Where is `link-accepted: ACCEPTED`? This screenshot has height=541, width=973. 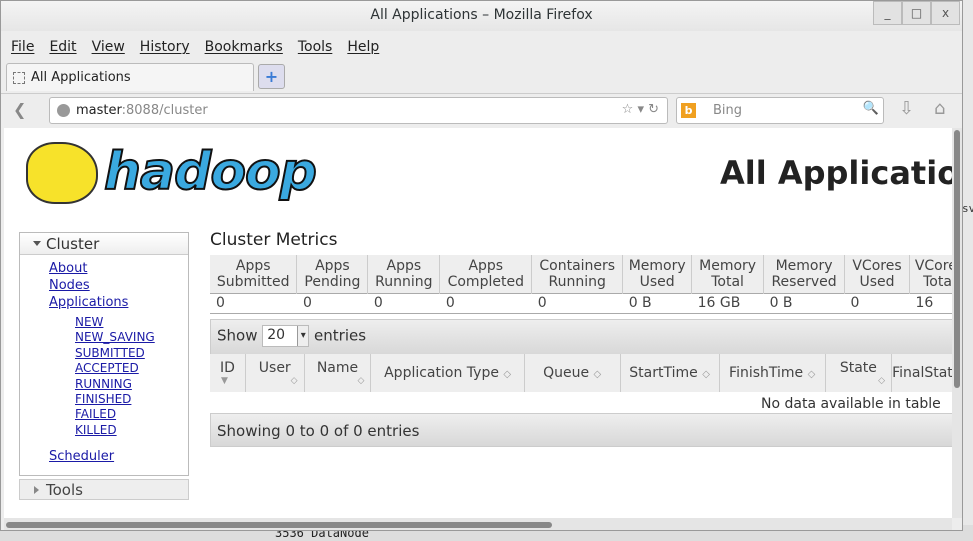 link-accepted: ACCEPTED is located at coordinates (131, 368).